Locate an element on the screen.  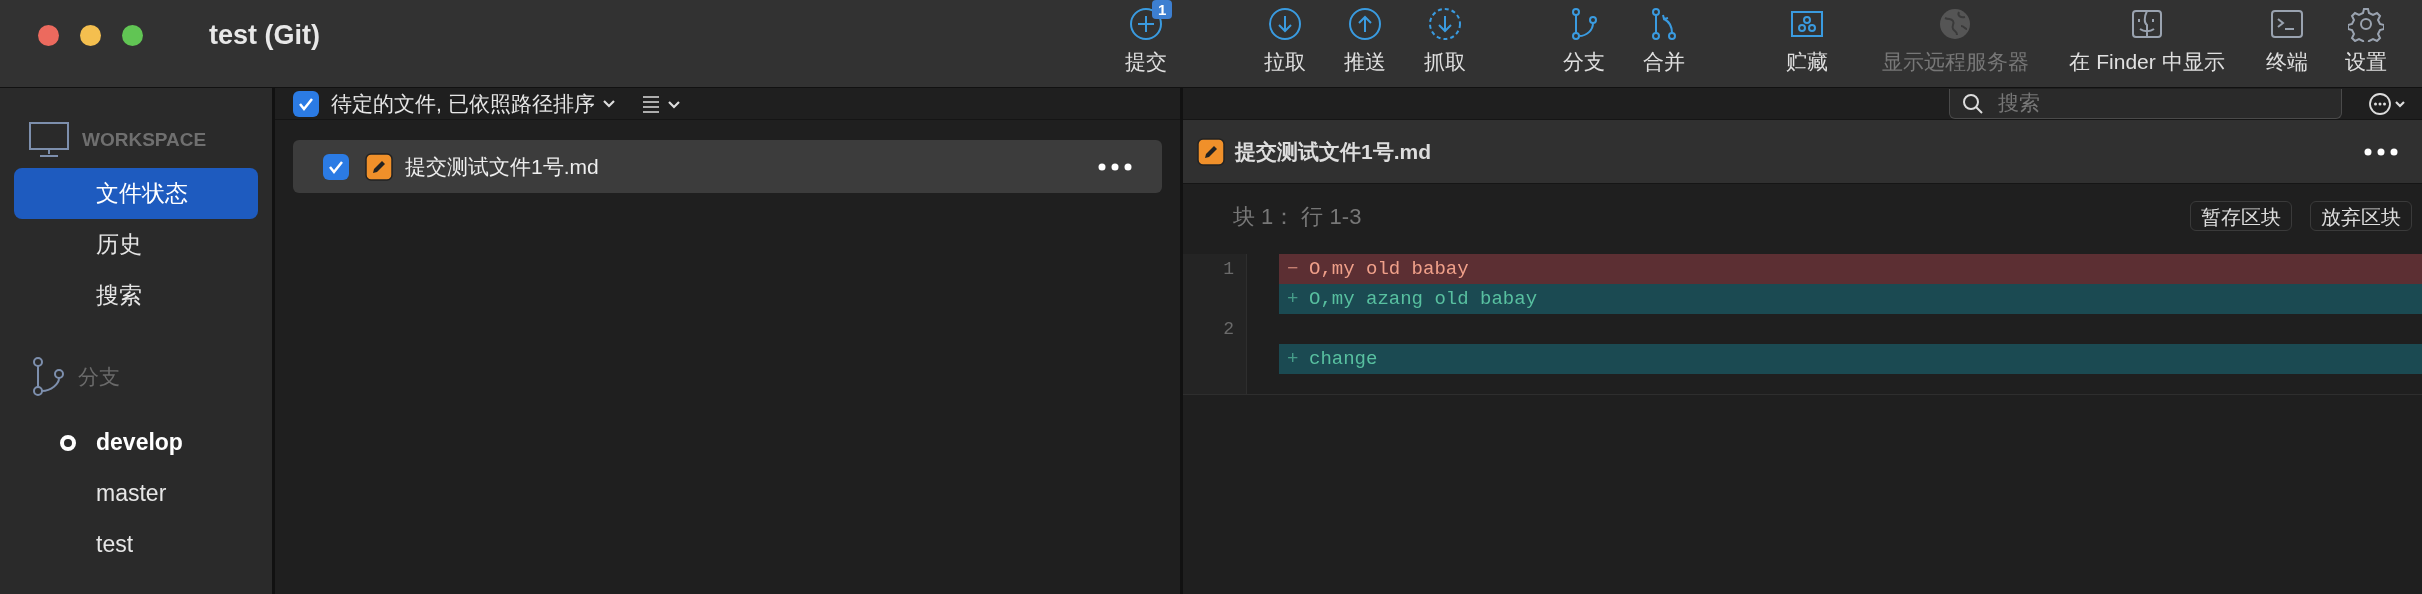
chevron-down-icon is located at coordinates (608, 103).